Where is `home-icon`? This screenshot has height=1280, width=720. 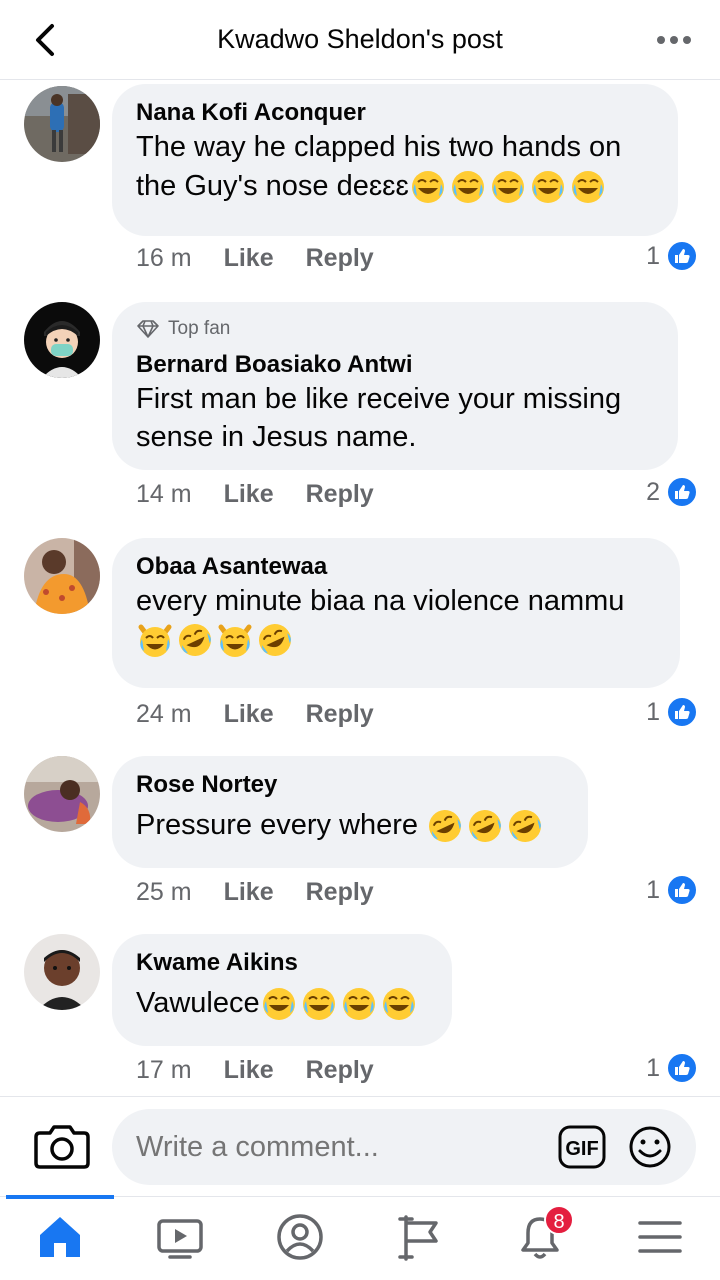 home-icon is located at coordinates (60, 1237).